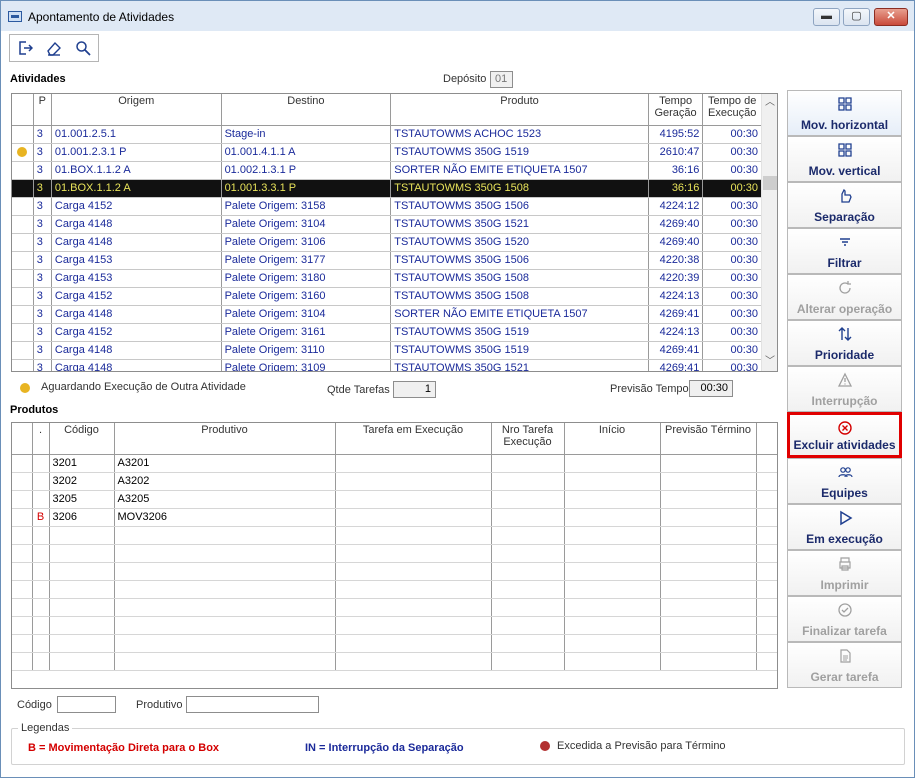  I want to click on sidebar-button-label: Equipes, so click(844, 493).